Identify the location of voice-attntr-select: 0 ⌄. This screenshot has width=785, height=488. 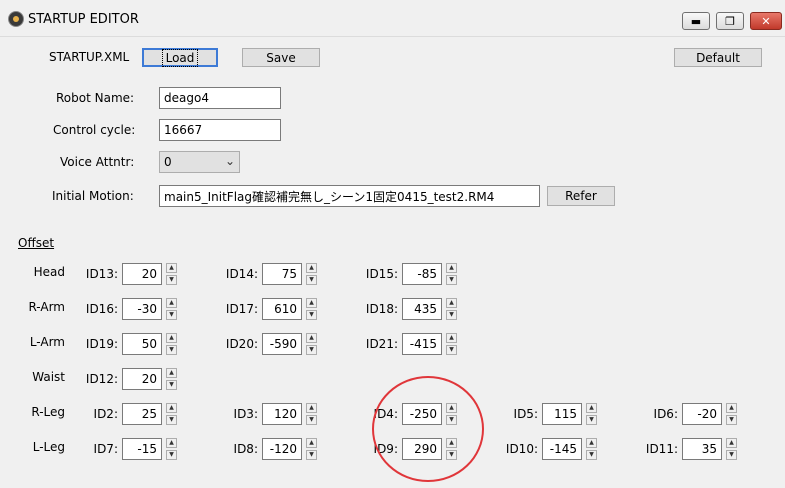
(199, 162).